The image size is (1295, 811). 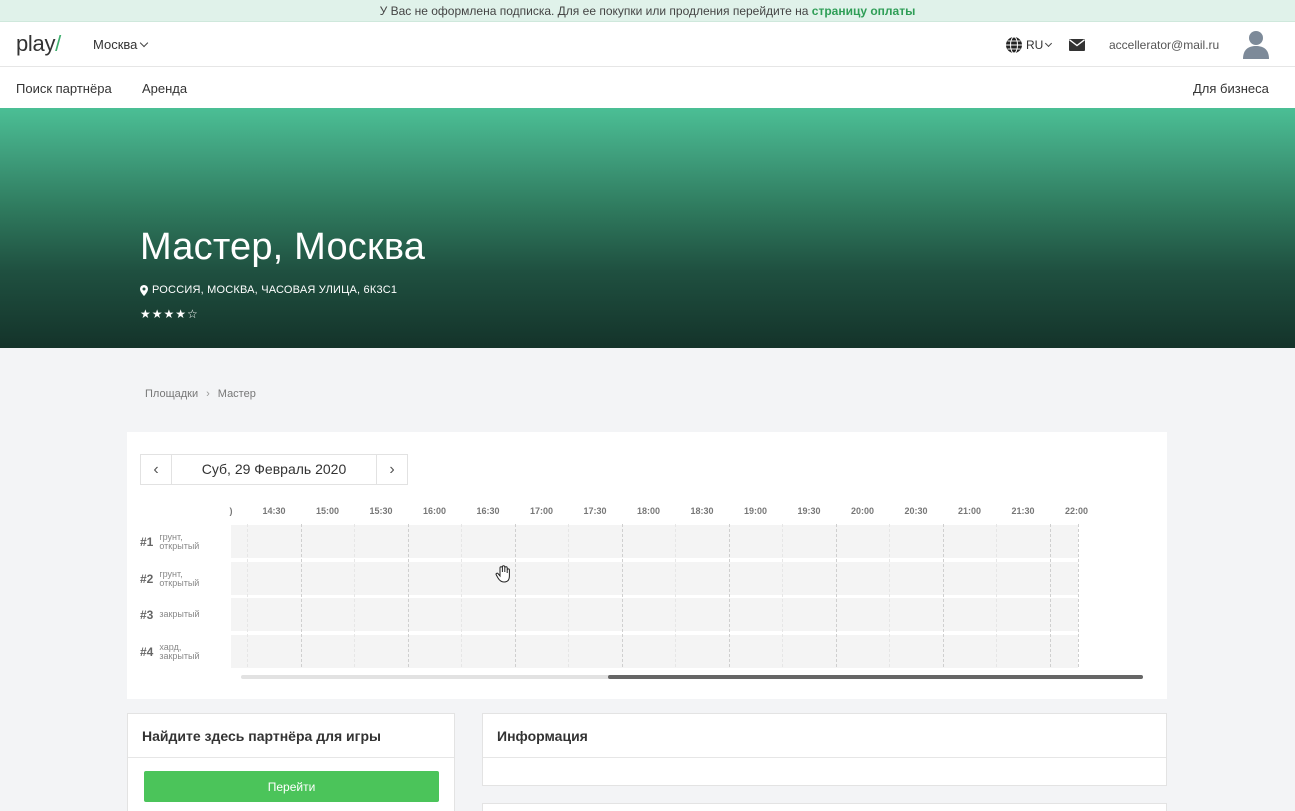 I want to click on next-day-button: ›, so click(x=391, y=469).